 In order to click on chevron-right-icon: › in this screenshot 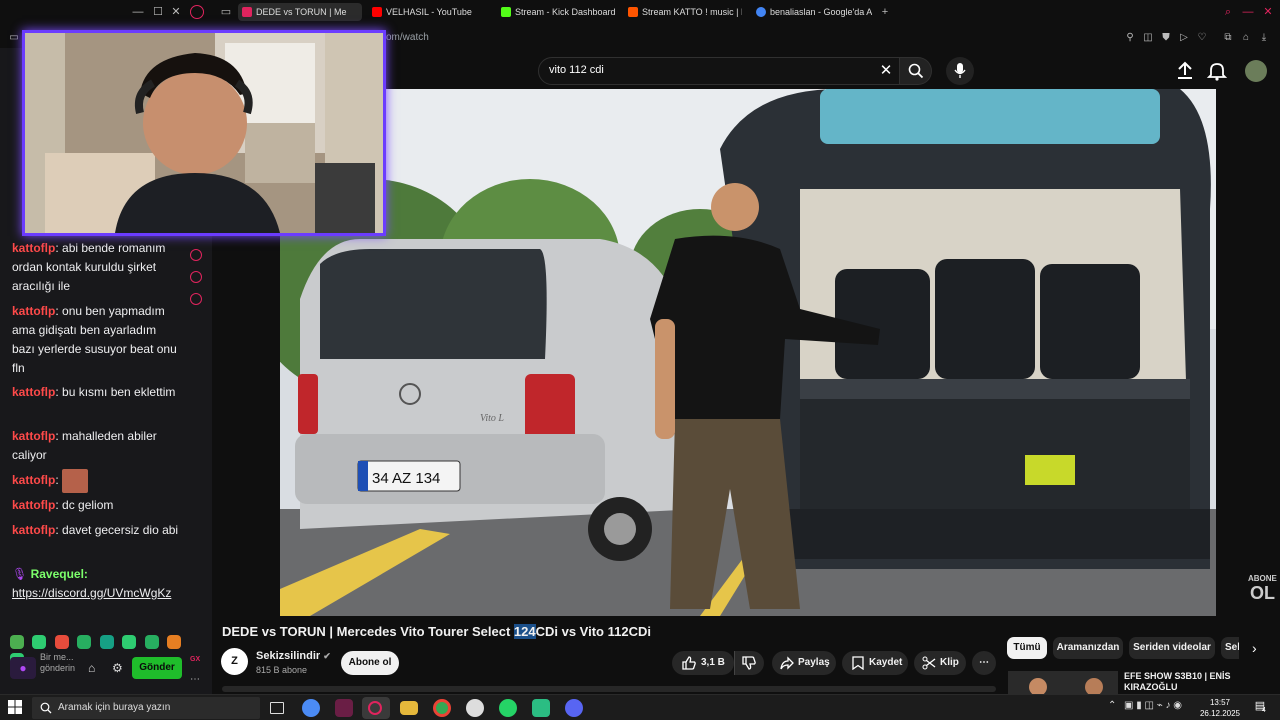, I will do `click(1254, 648)`.